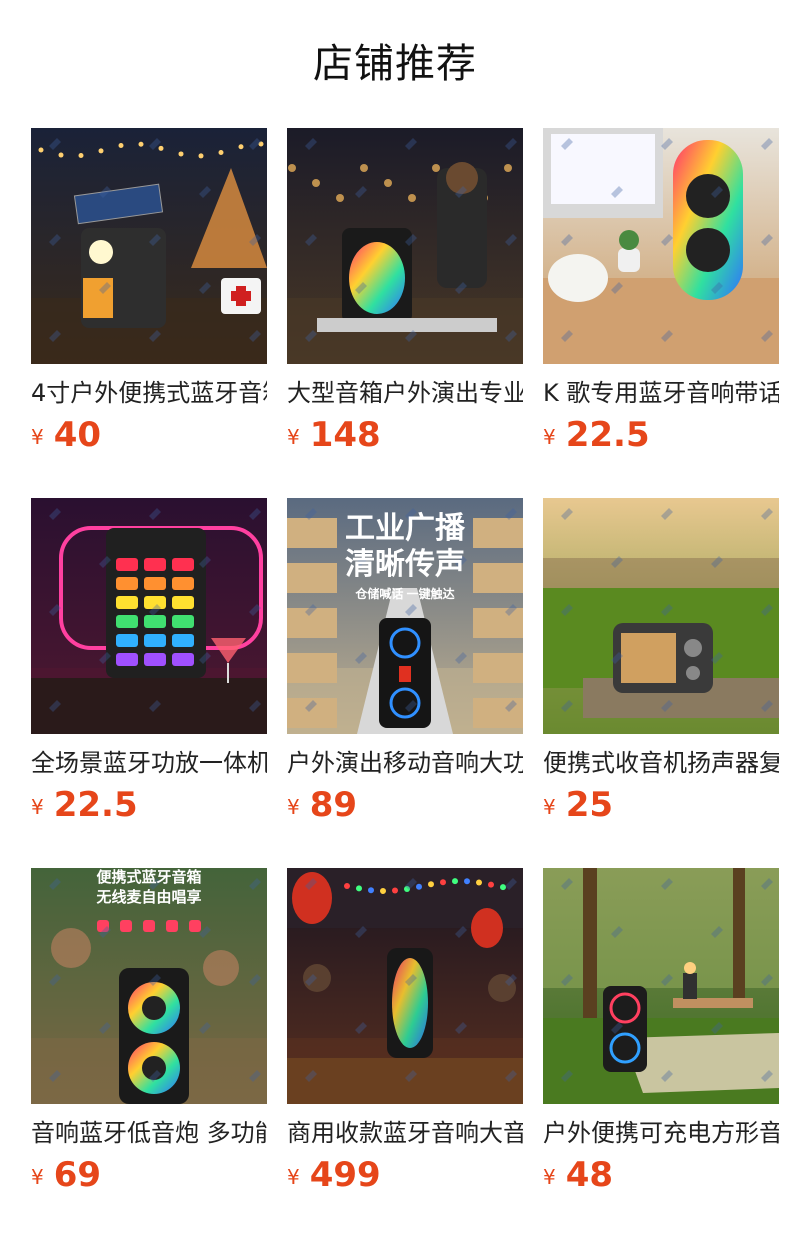  I want to click on price-amount: 89, so click(333, 805).